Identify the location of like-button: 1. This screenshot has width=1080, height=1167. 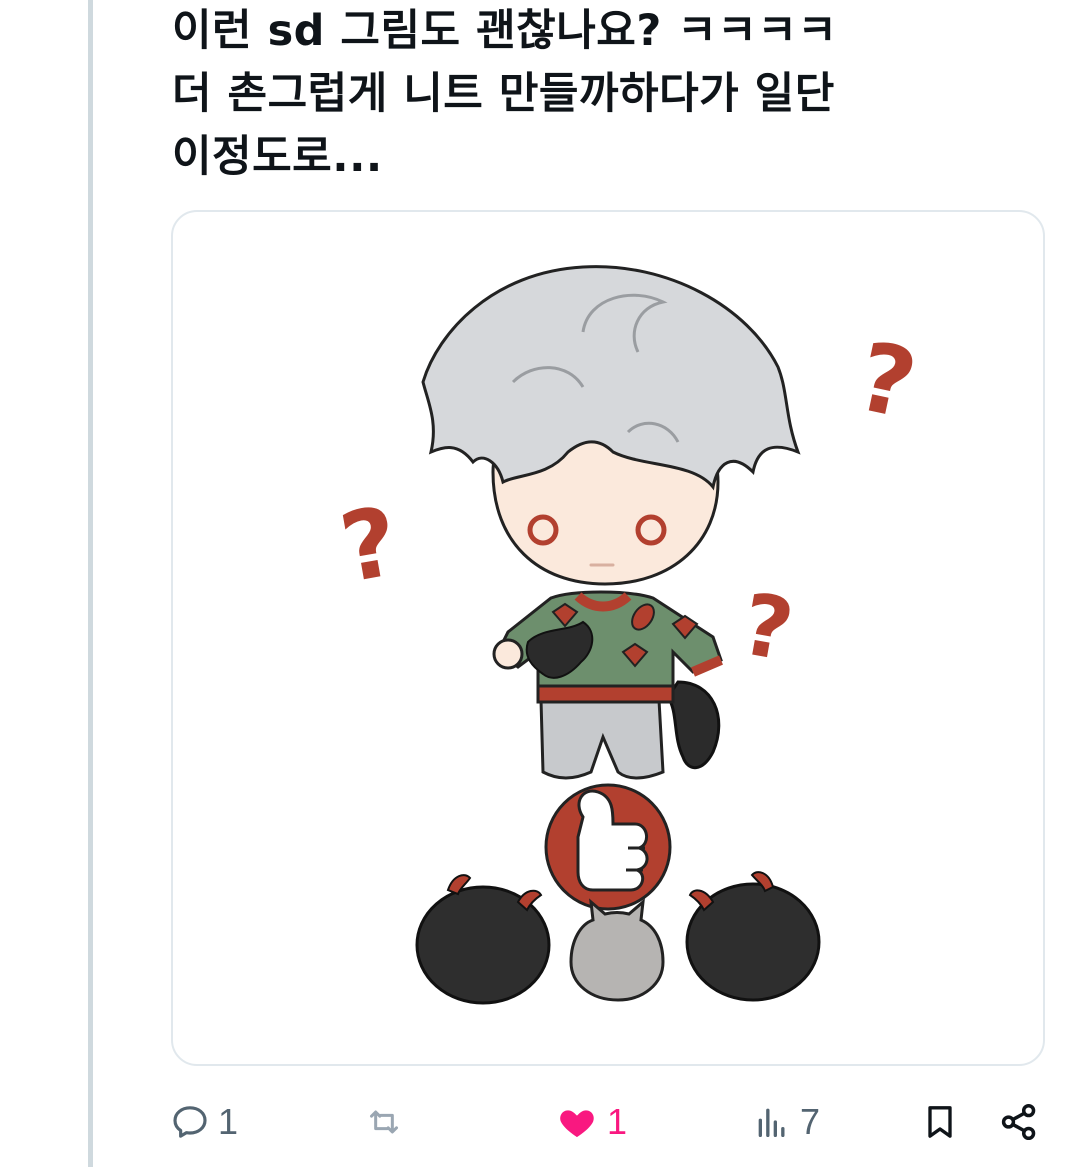
(591, 1122).